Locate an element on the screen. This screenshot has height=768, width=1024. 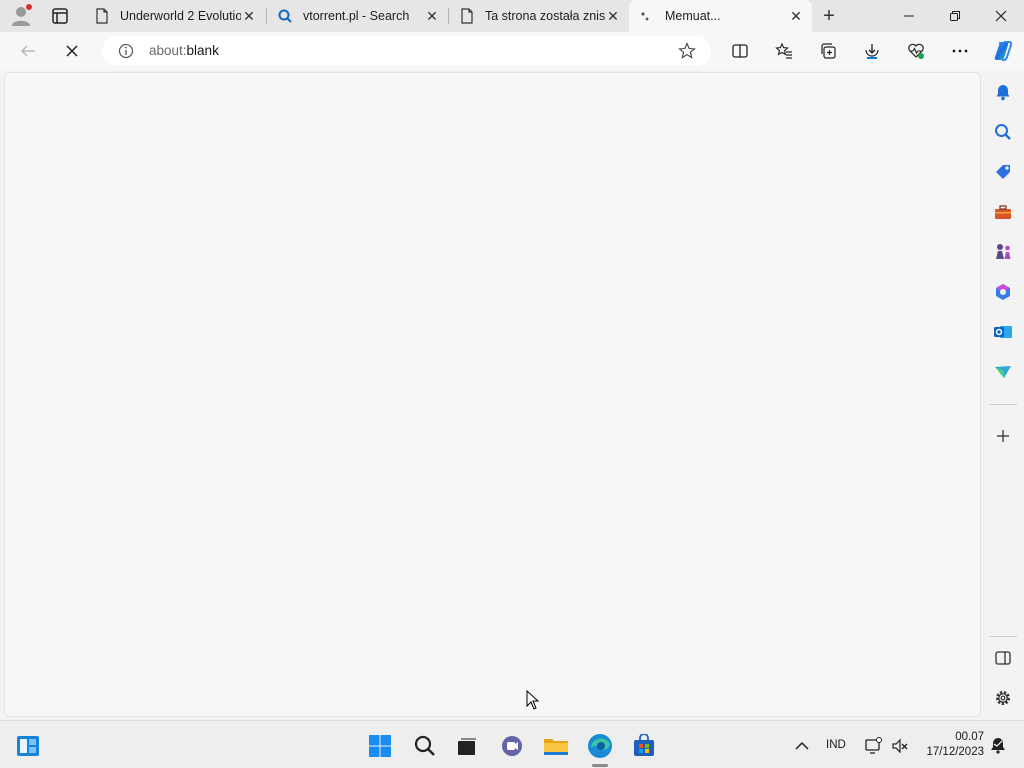
chess-pieces-icon is located at coordinates (1003, 251).